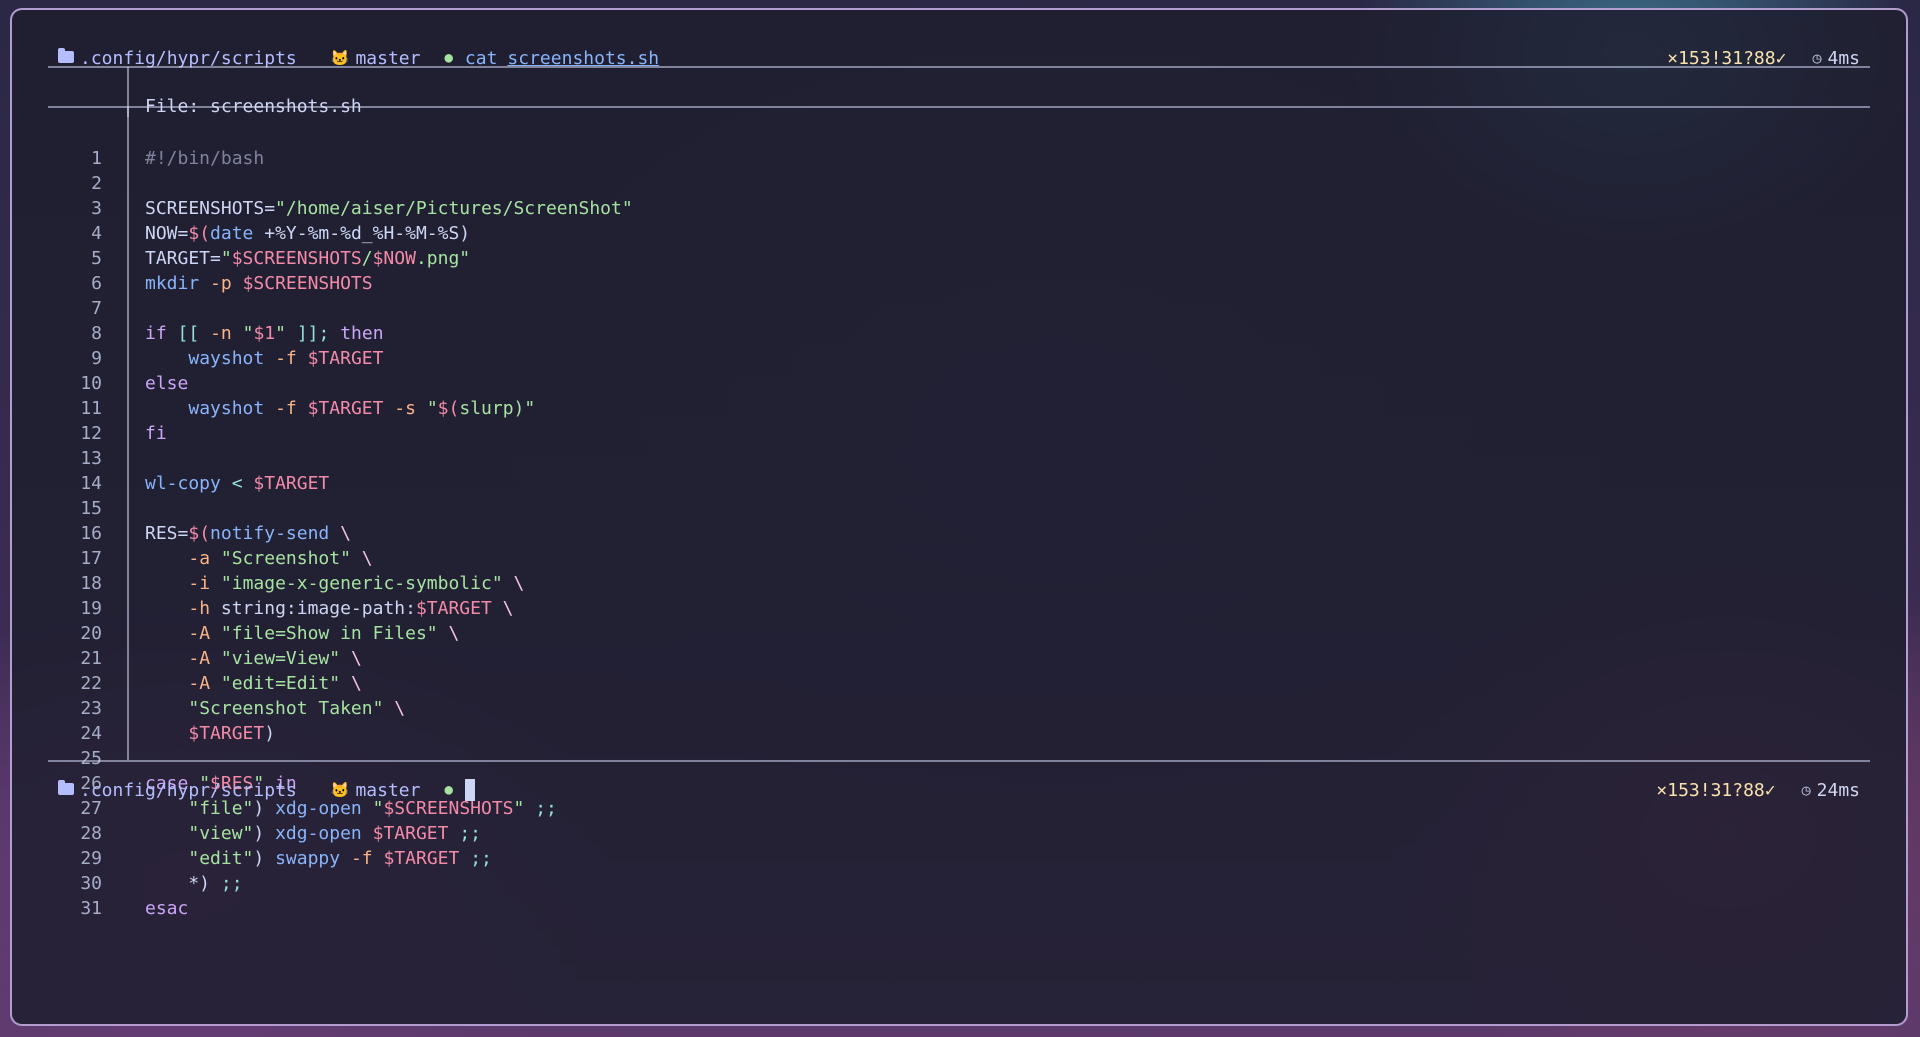  I want to click on line-number: 29, so click(91, 858).